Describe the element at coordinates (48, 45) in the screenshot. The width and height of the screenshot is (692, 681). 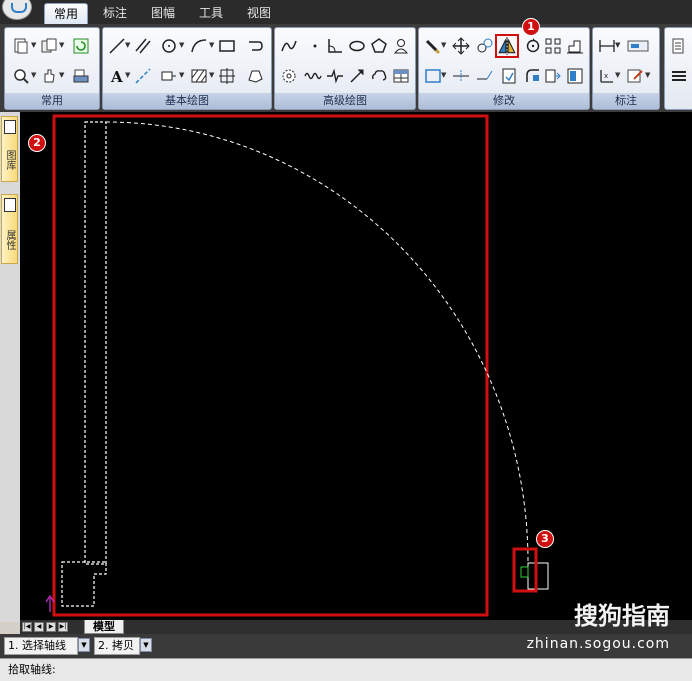
I see `copy-file-icon` at that location.